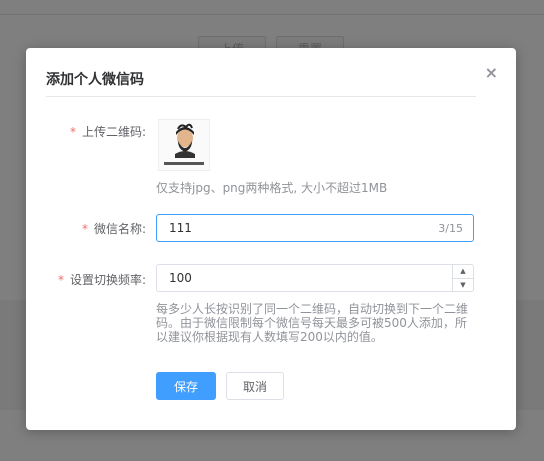 This screenshot has width=544, height=461. I want to click on dialog-title: 添加个人微信码, so click(95, 80).